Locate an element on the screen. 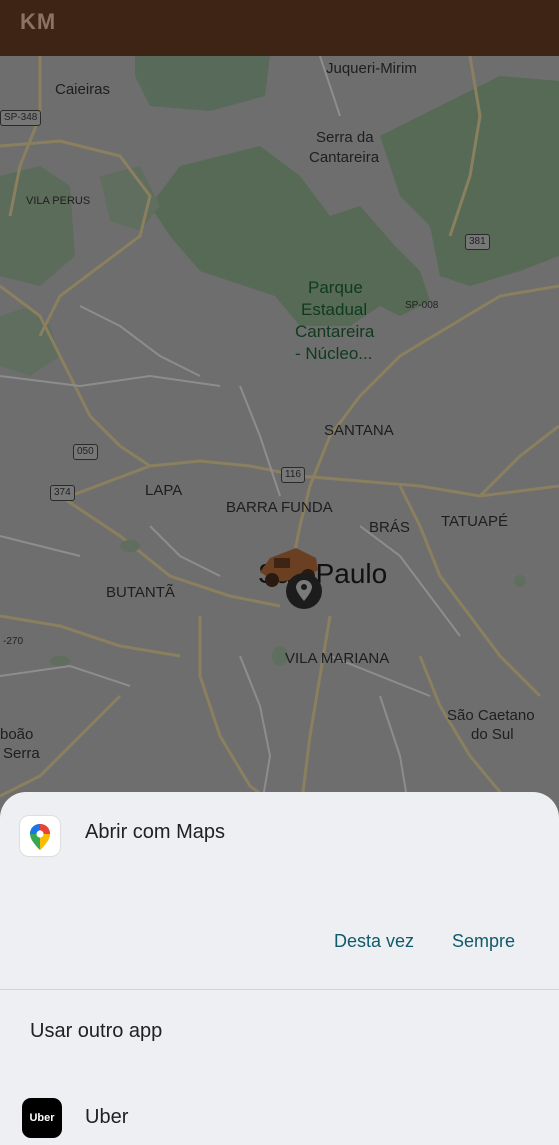 The height and width of the screenshot is (1145, 559). app-title: KM is located at coordinates (38, 21).